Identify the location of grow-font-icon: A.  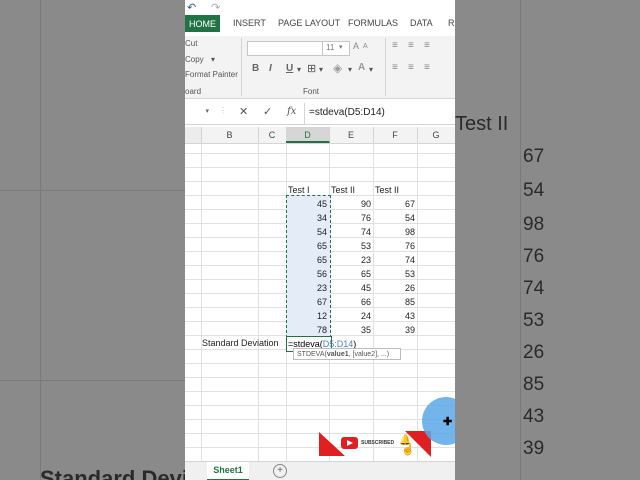
(356, 46).